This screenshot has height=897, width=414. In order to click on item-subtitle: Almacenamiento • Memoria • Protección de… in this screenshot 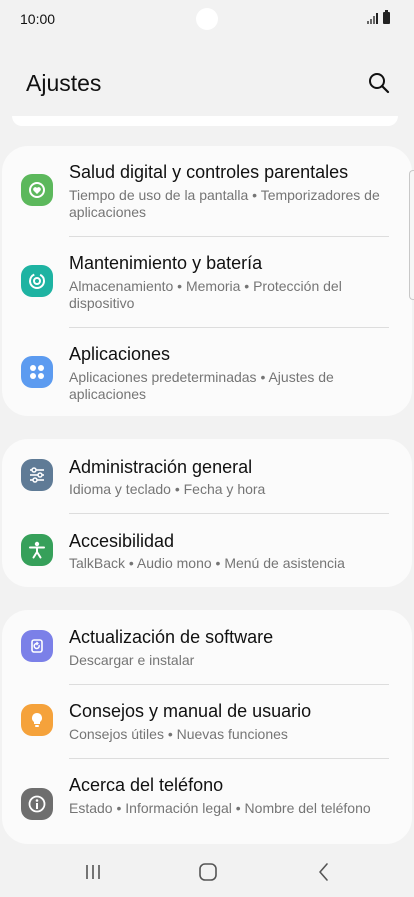, I will do `click(205, 294)`.